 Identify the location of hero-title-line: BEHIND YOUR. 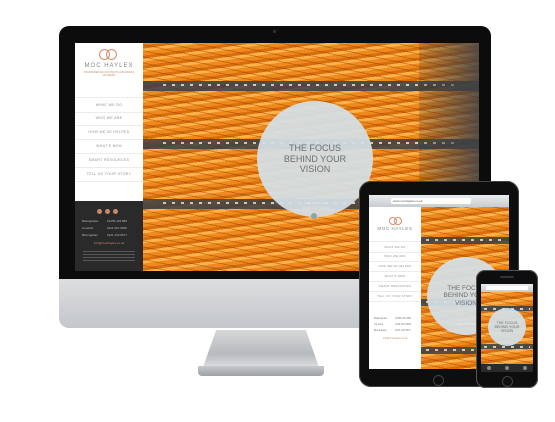
(315, 158).